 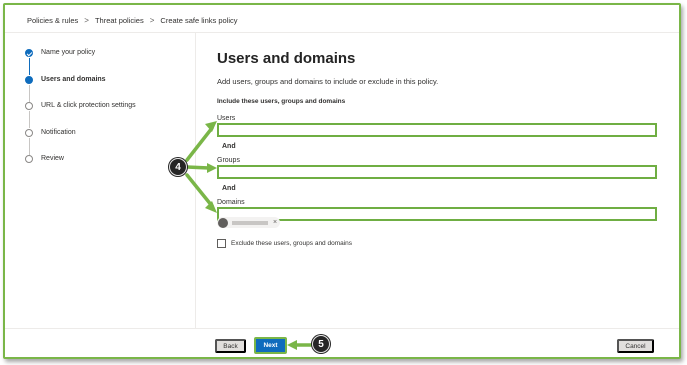 What do you see at coordinates (321, 344) in the screenshot?
I see `callout-badge-5: 5` at bounding box center [321, 344].